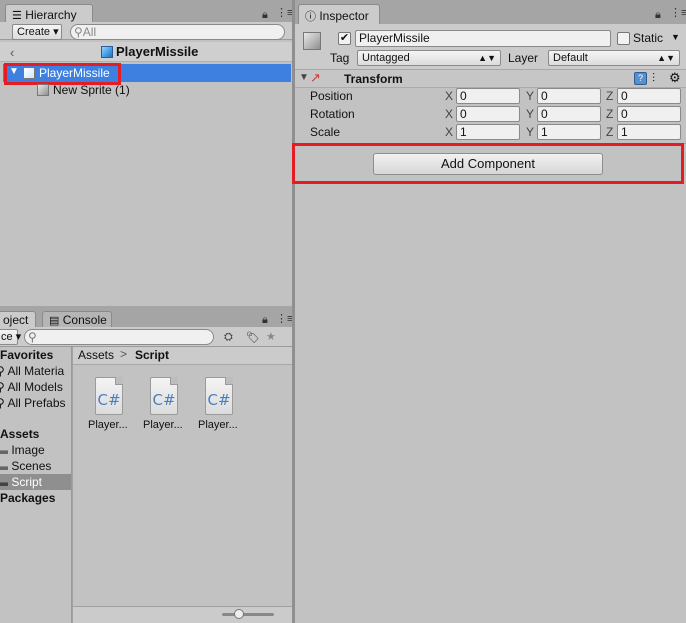 Image resolution: width=686 pixels, height=623 pixels. Describe the element at coordinates (675, 37) in the screenshot. I see `static-dropdown-arrow-icon: ▼` at that location.